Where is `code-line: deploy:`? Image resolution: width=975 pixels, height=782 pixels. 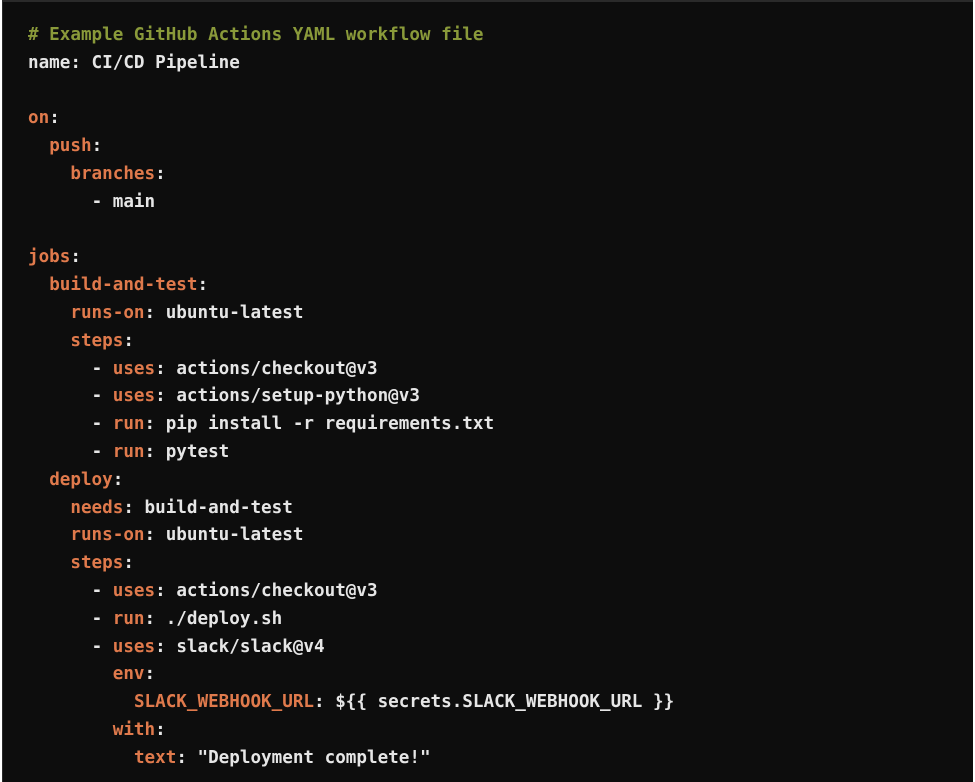
code-line: deploy: is located at coordinates (351, 481).